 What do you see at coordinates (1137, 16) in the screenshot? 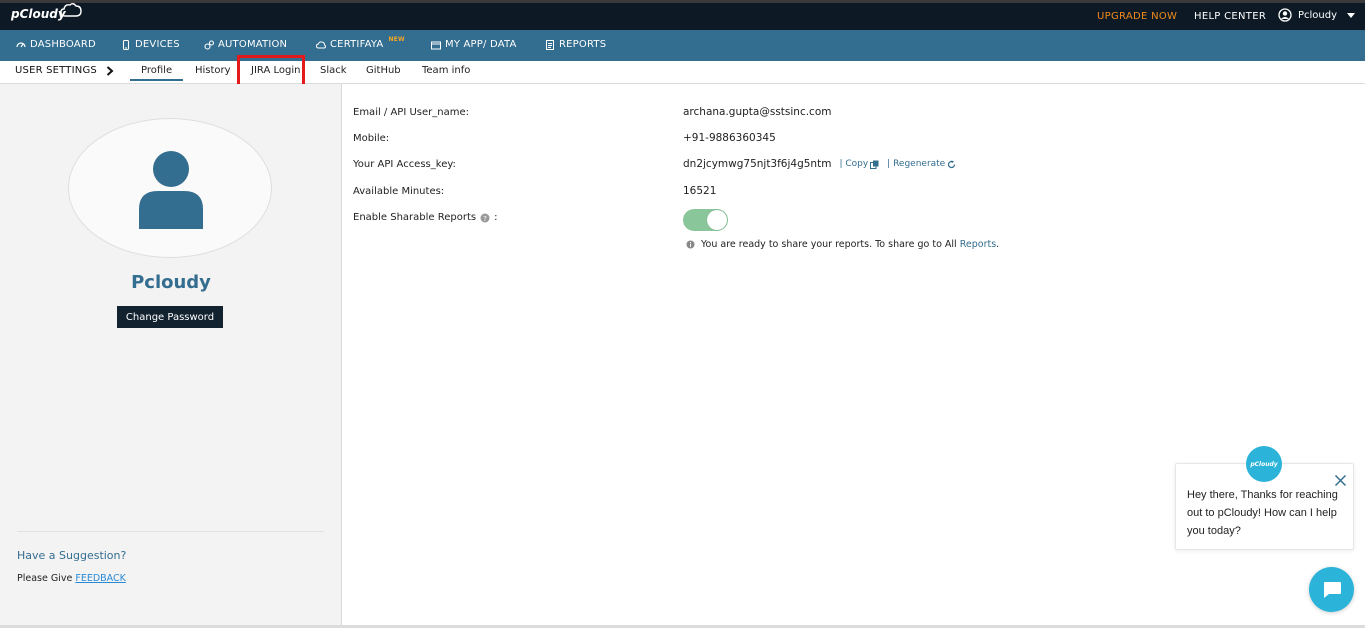
I see `upgrade-now-link: UPGRADE NOW` at bounding box center [1137, 16].